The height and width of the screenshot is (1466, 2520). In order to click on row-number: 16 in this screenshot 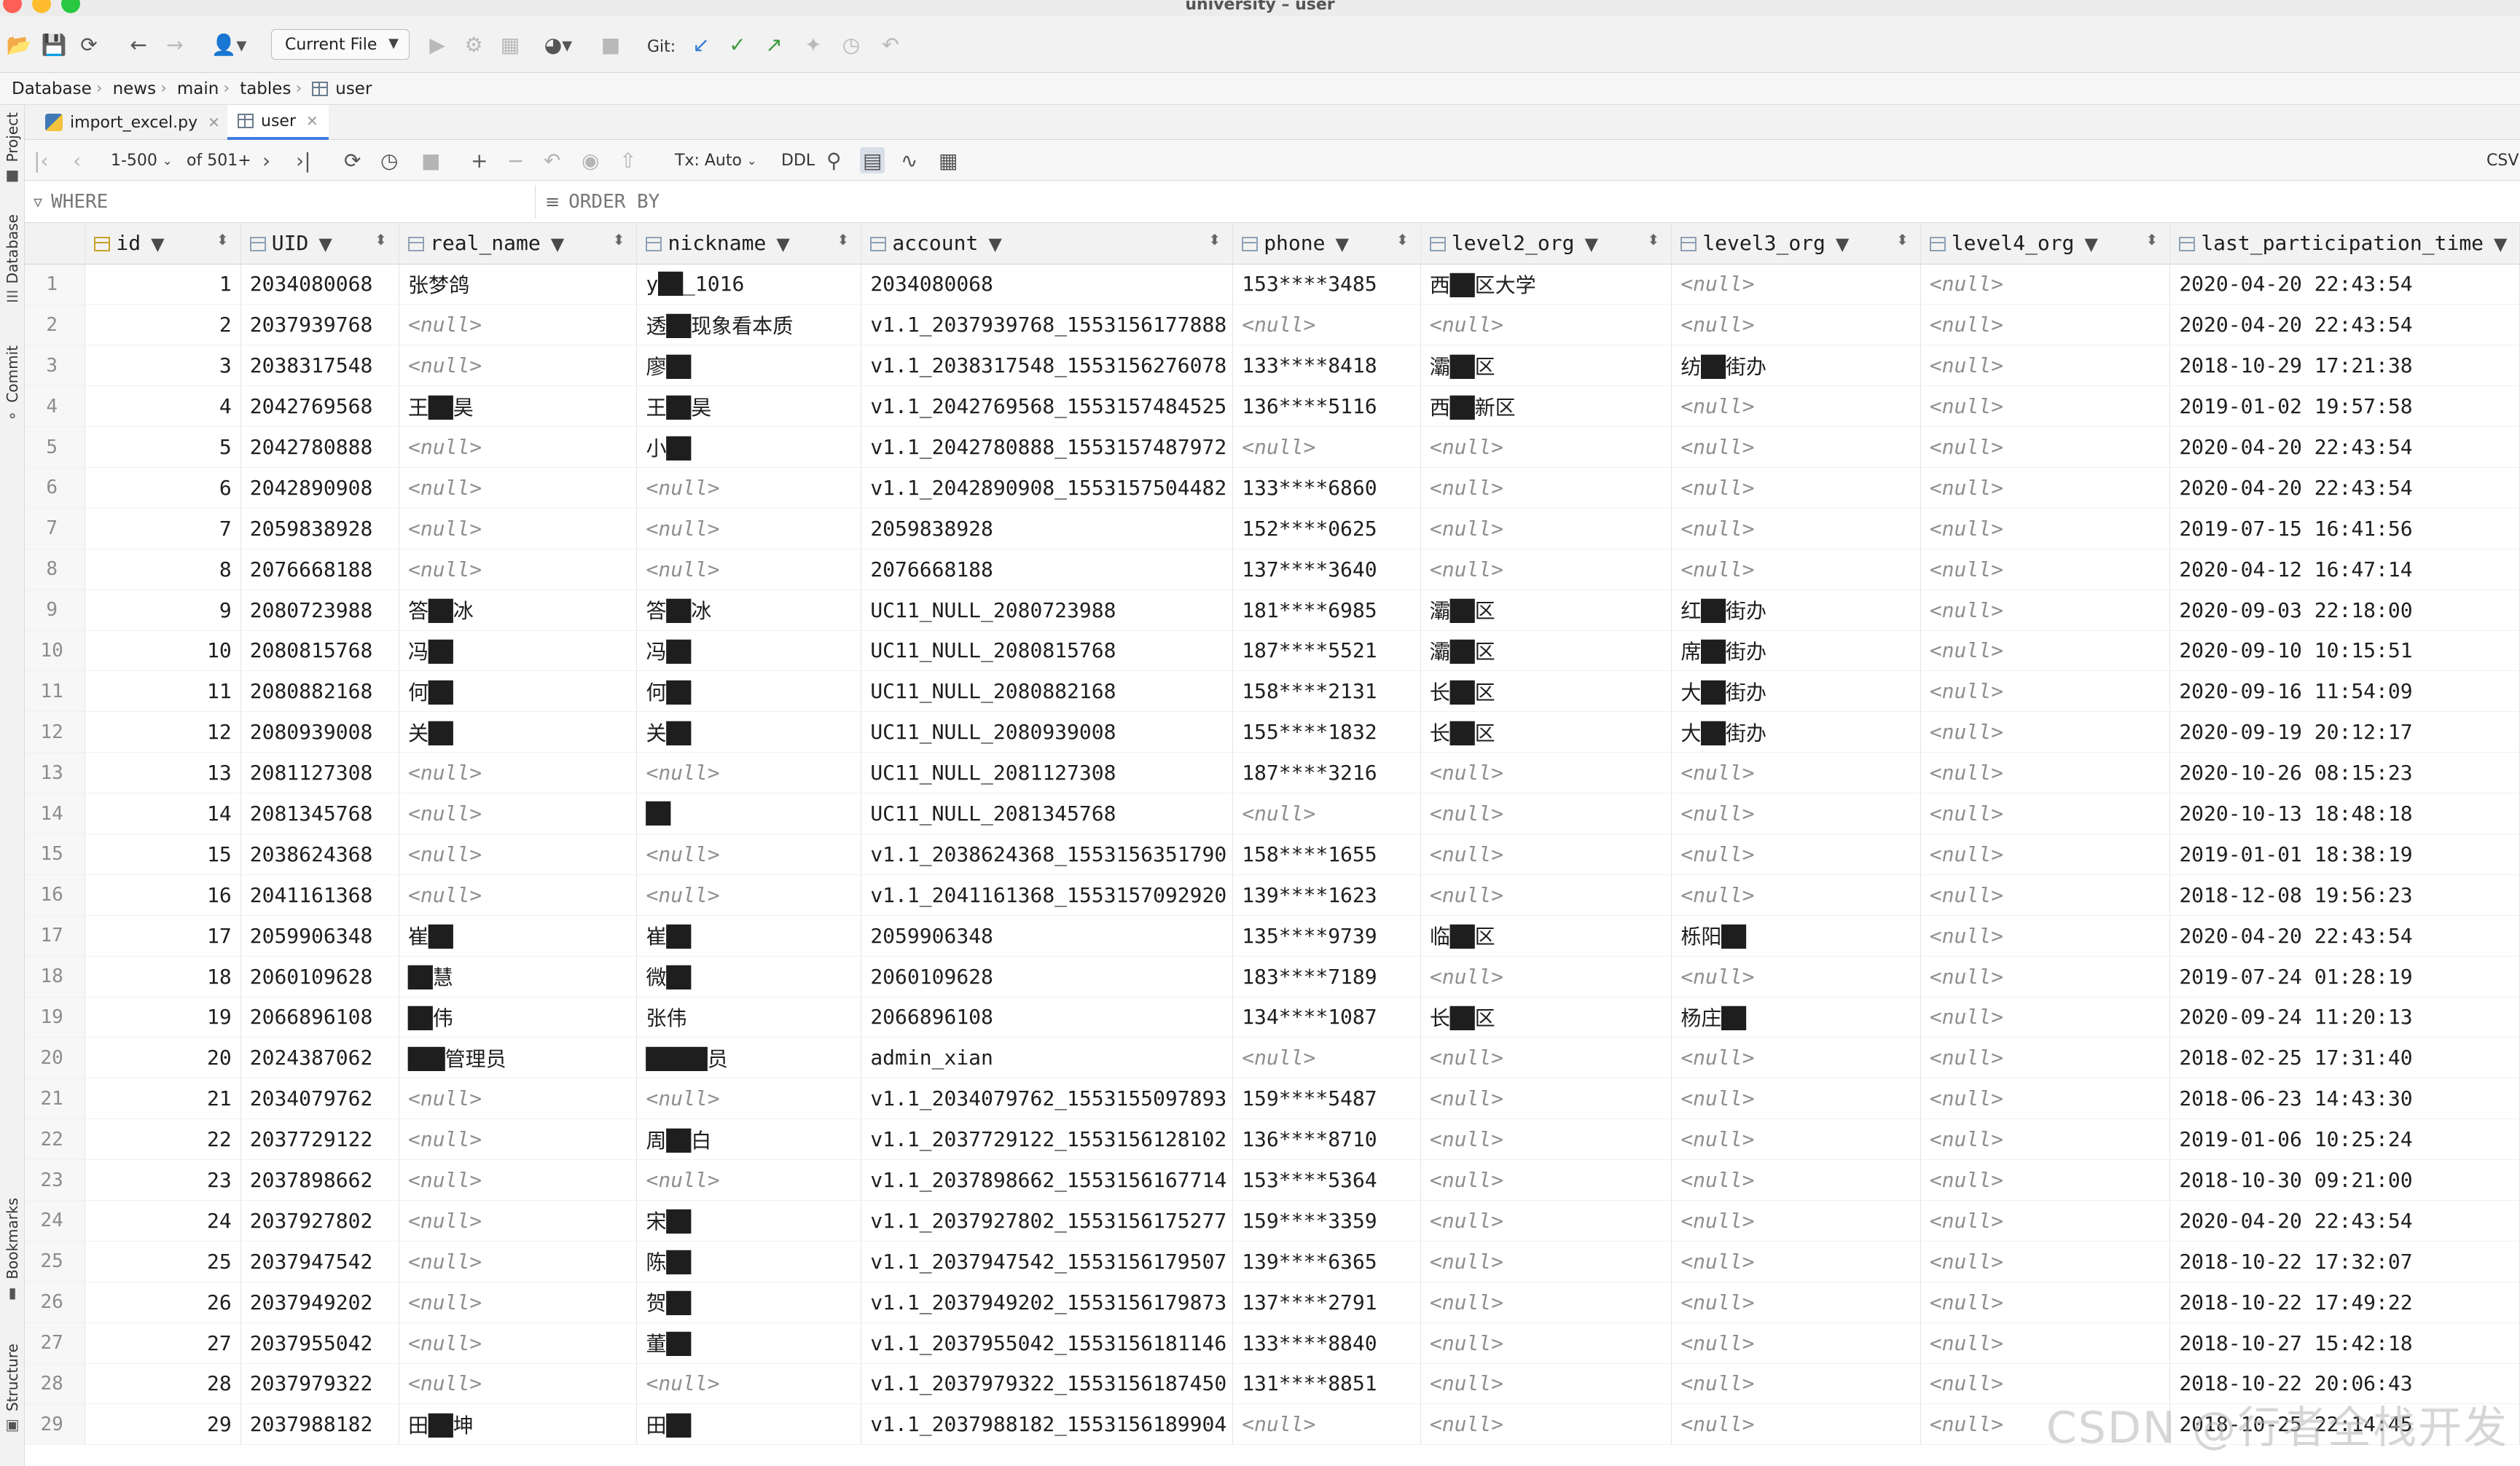, I will do `click(55, 895)`.